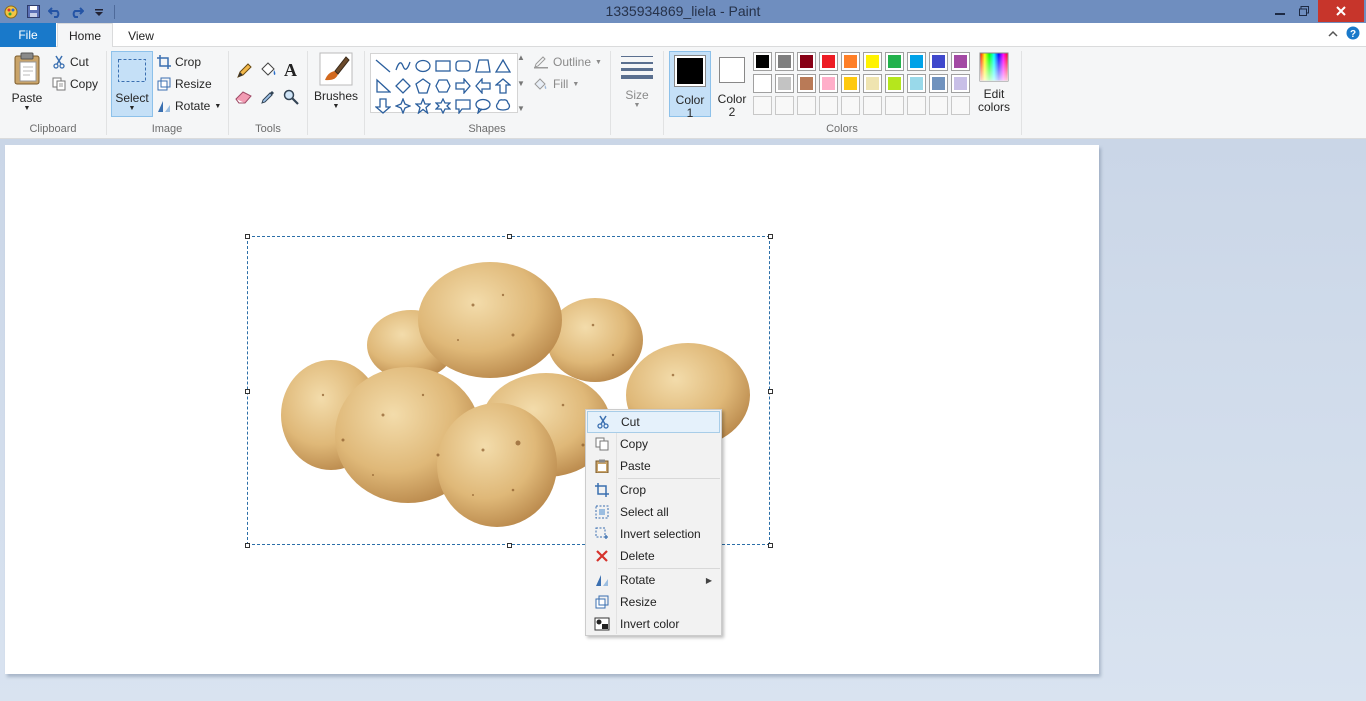  I want to click on scroll-up-icon: ▲, so click(521, 57).